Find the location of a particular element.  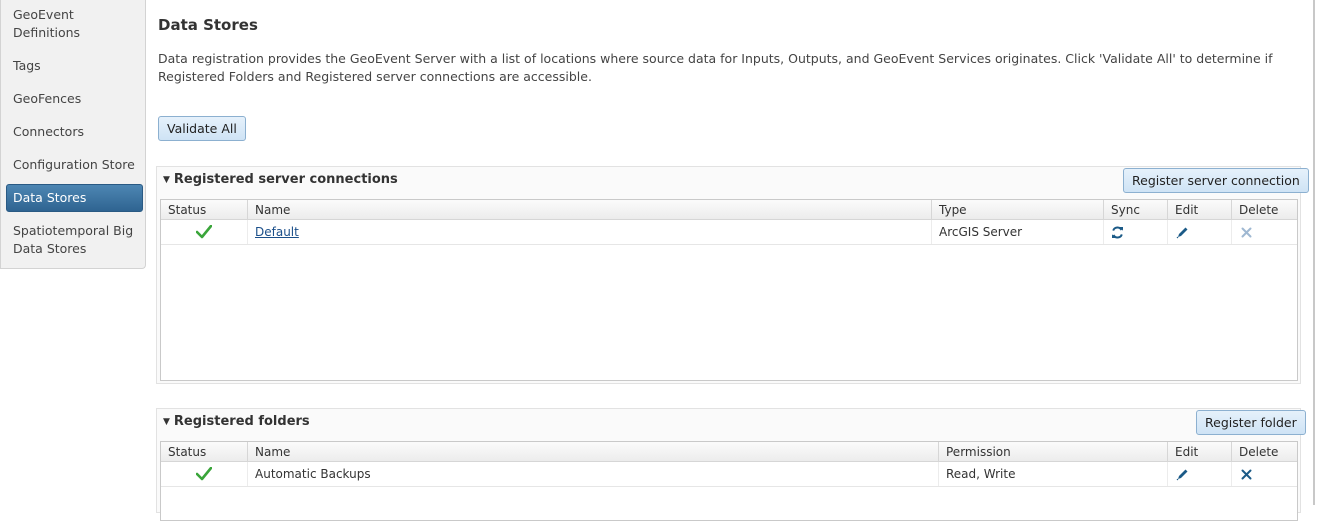

delete-x-icon-disabled is located at coordinates (1246, 232).